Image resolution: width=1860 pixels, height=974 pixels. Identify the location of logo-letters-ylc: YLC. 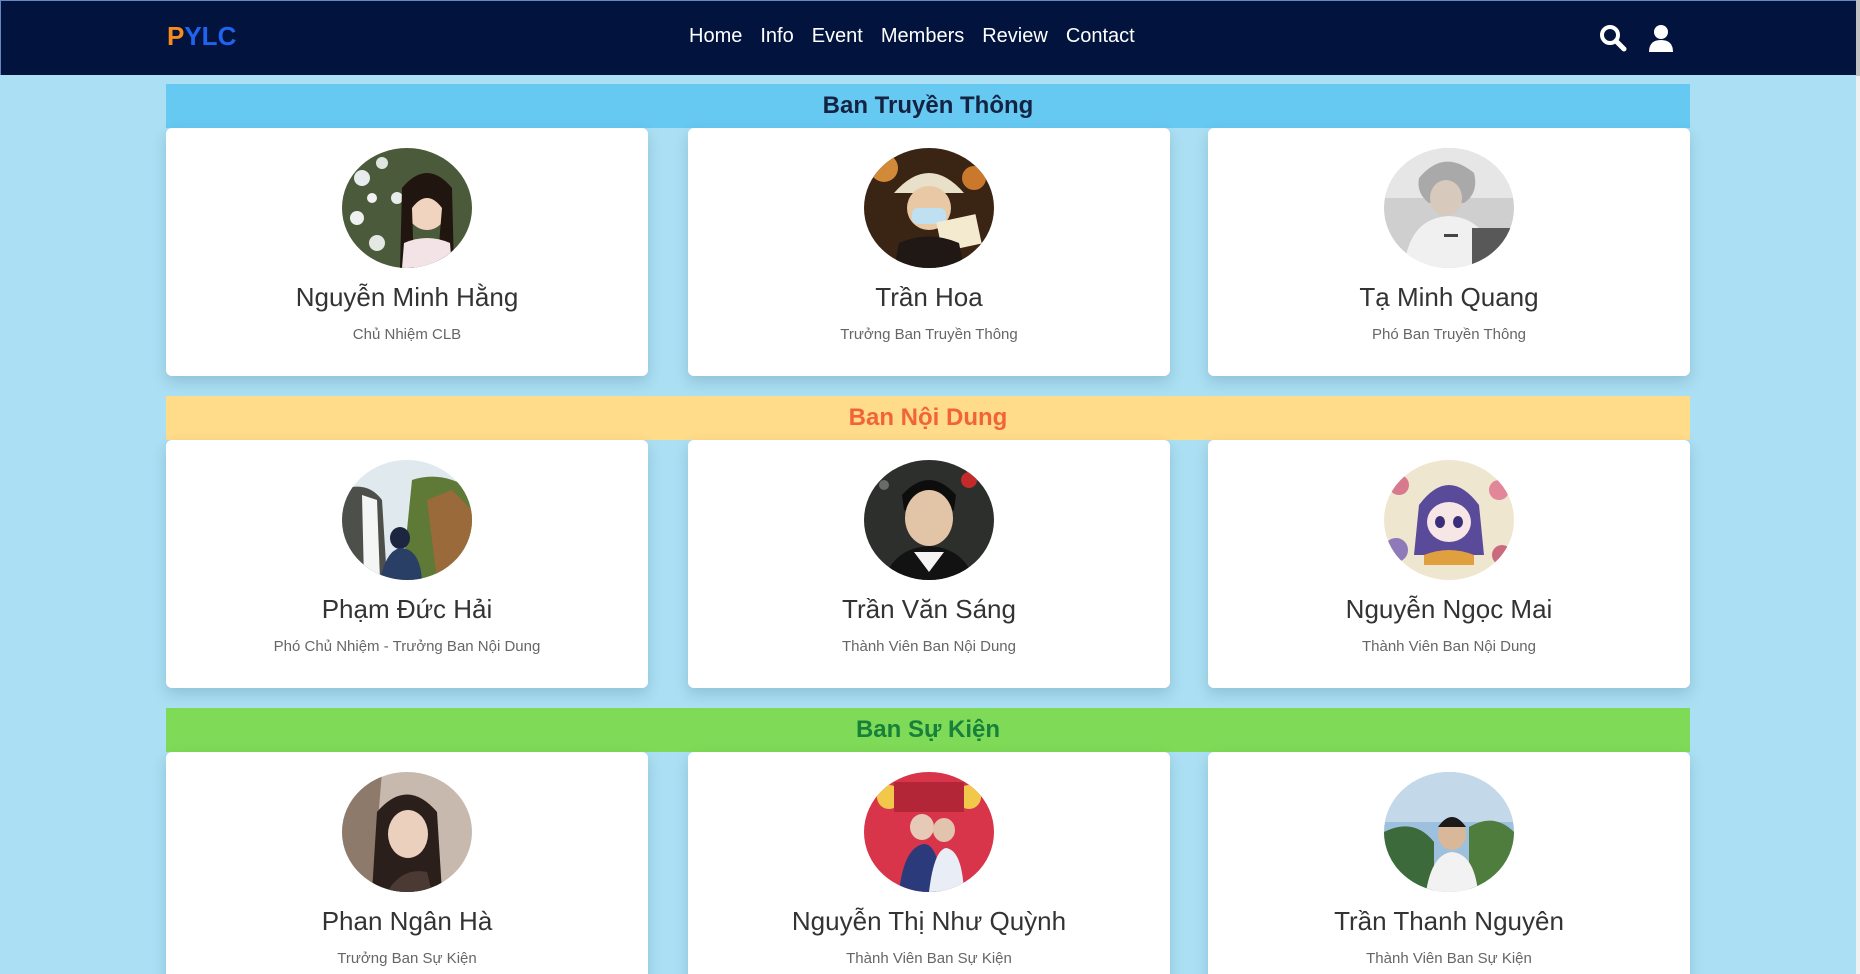
(210, 36).